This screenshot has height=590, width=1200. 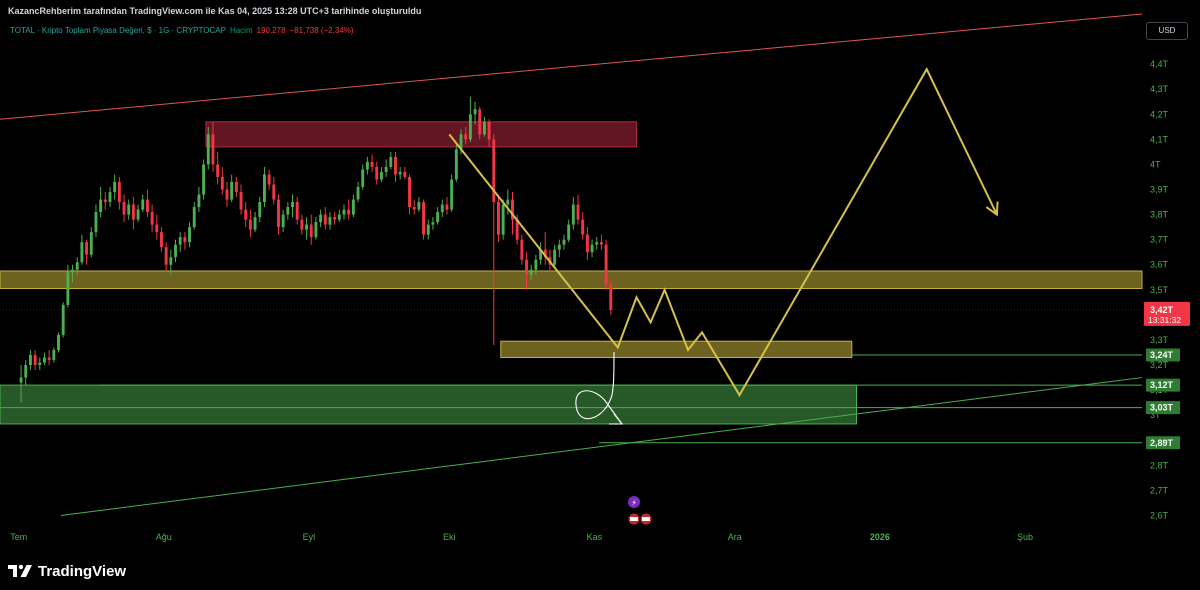 What do you see at coordinates (1162, 310) in the screenshot?
I see `current-price-label: 3,42T` at bounding box center [1162, 310].